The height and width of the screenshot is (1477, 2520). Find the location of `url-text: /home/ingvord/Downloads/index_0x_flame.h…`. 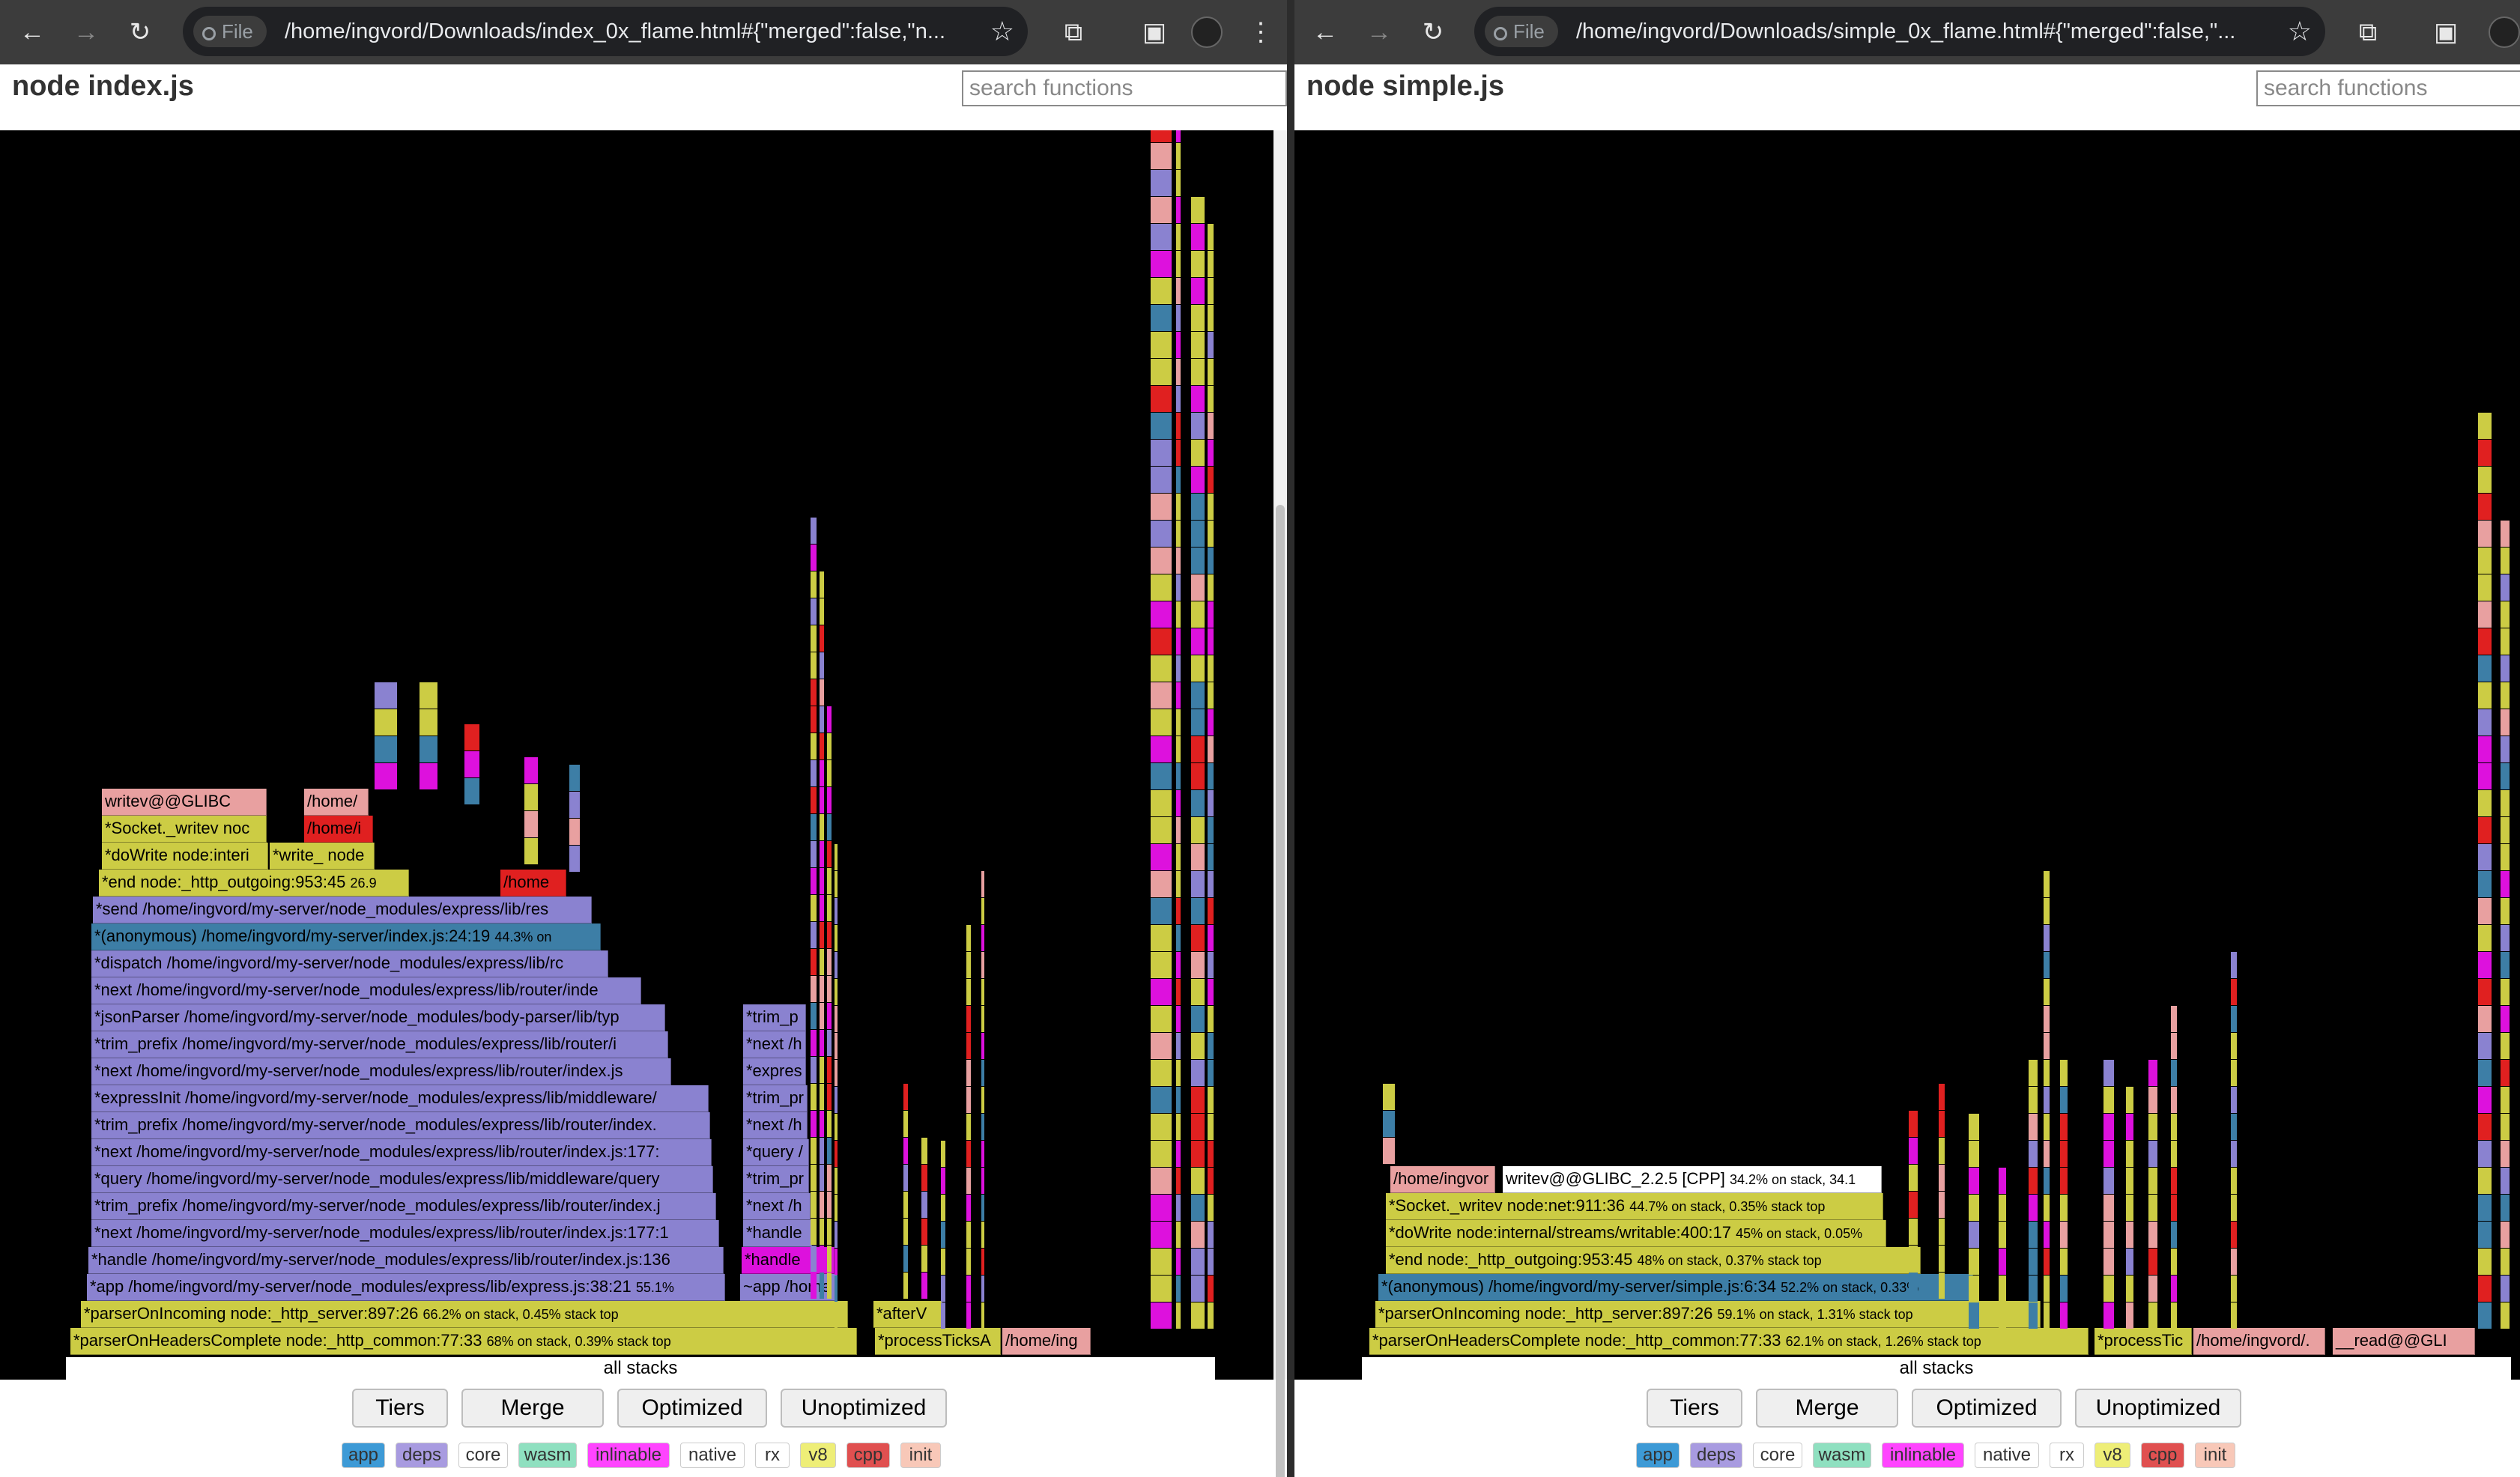

url-text: /home/ingvord/Downloads/index_0x_flame.h… is located at coordinates (629, 31).